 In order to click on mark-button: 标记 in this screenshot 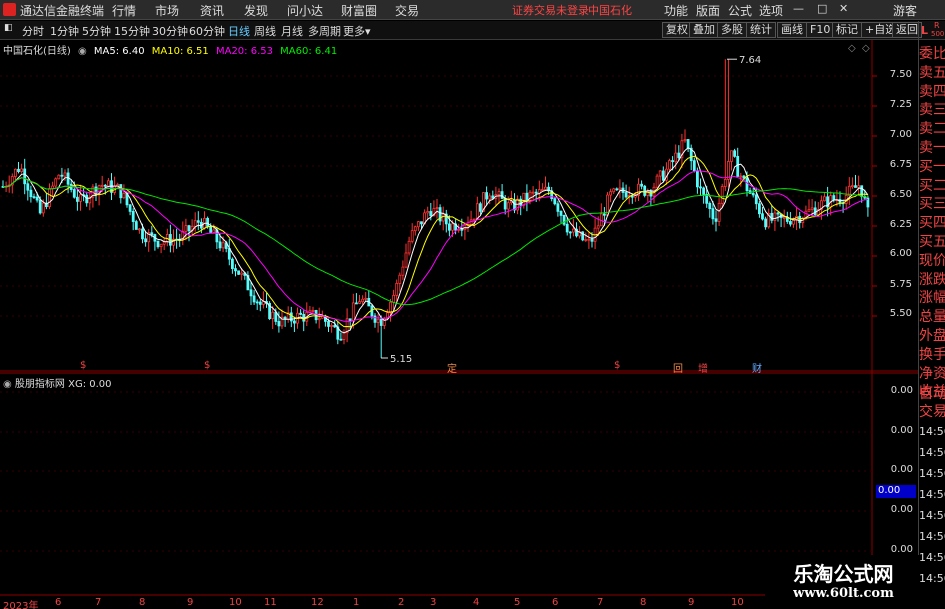, I will do `click(847, 30)`.